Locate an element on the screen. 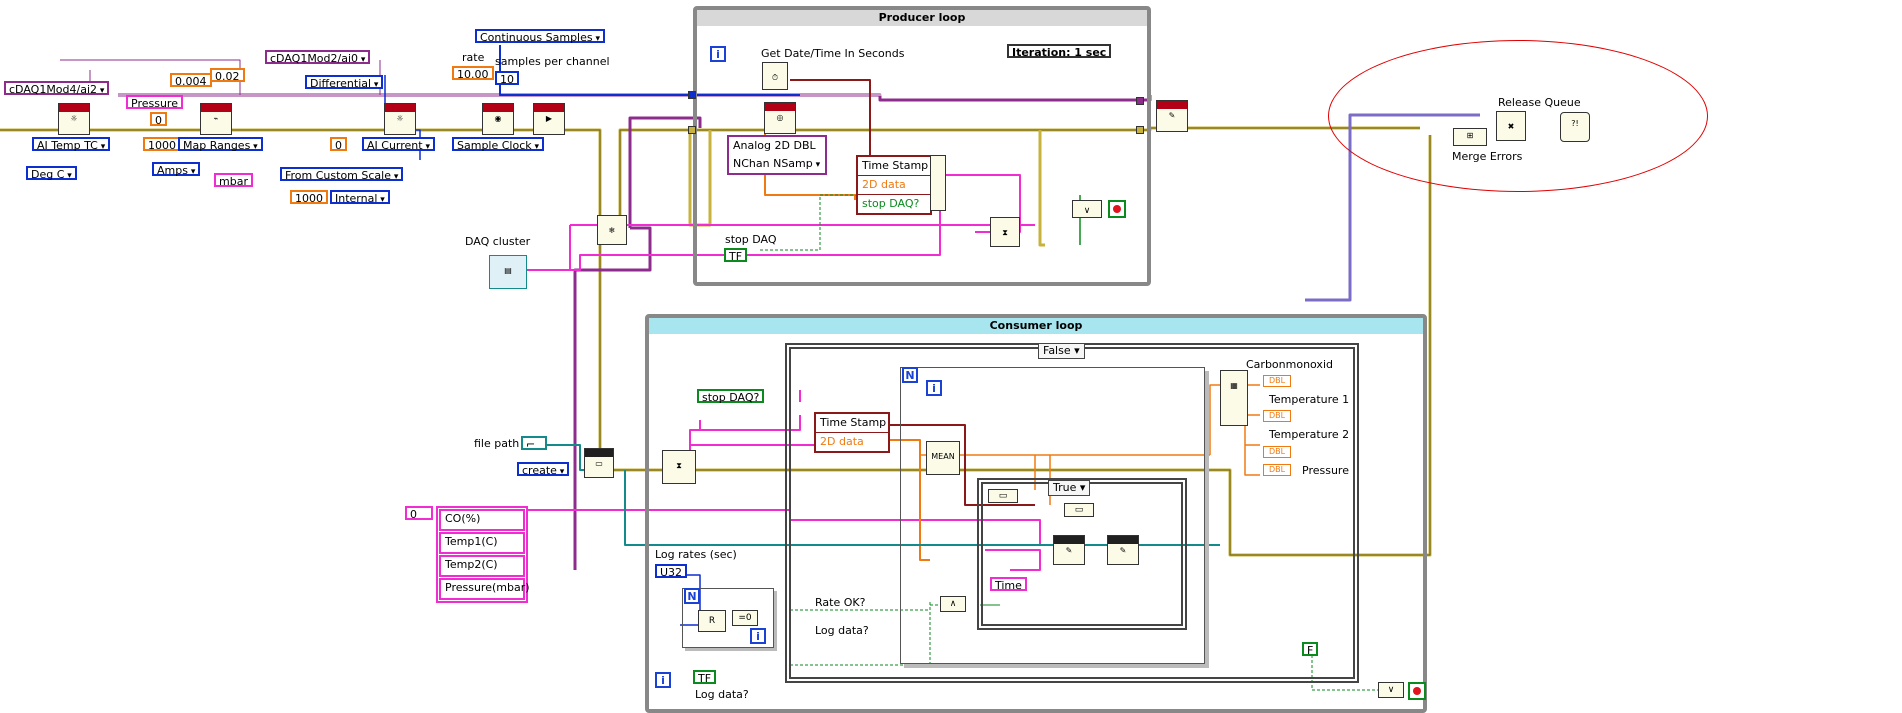 Image resolution: width=1902 pixels, height=713 pixels. daq-cluster-icon: ▤ is located at coordinates (508, 272).